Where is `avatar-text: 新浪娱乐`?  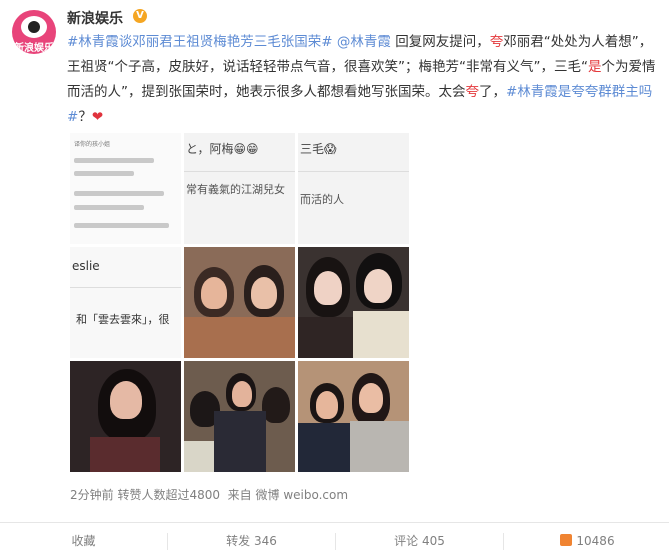
avatar-text: 新浪娱乐 is located at coordinates (34, 48).